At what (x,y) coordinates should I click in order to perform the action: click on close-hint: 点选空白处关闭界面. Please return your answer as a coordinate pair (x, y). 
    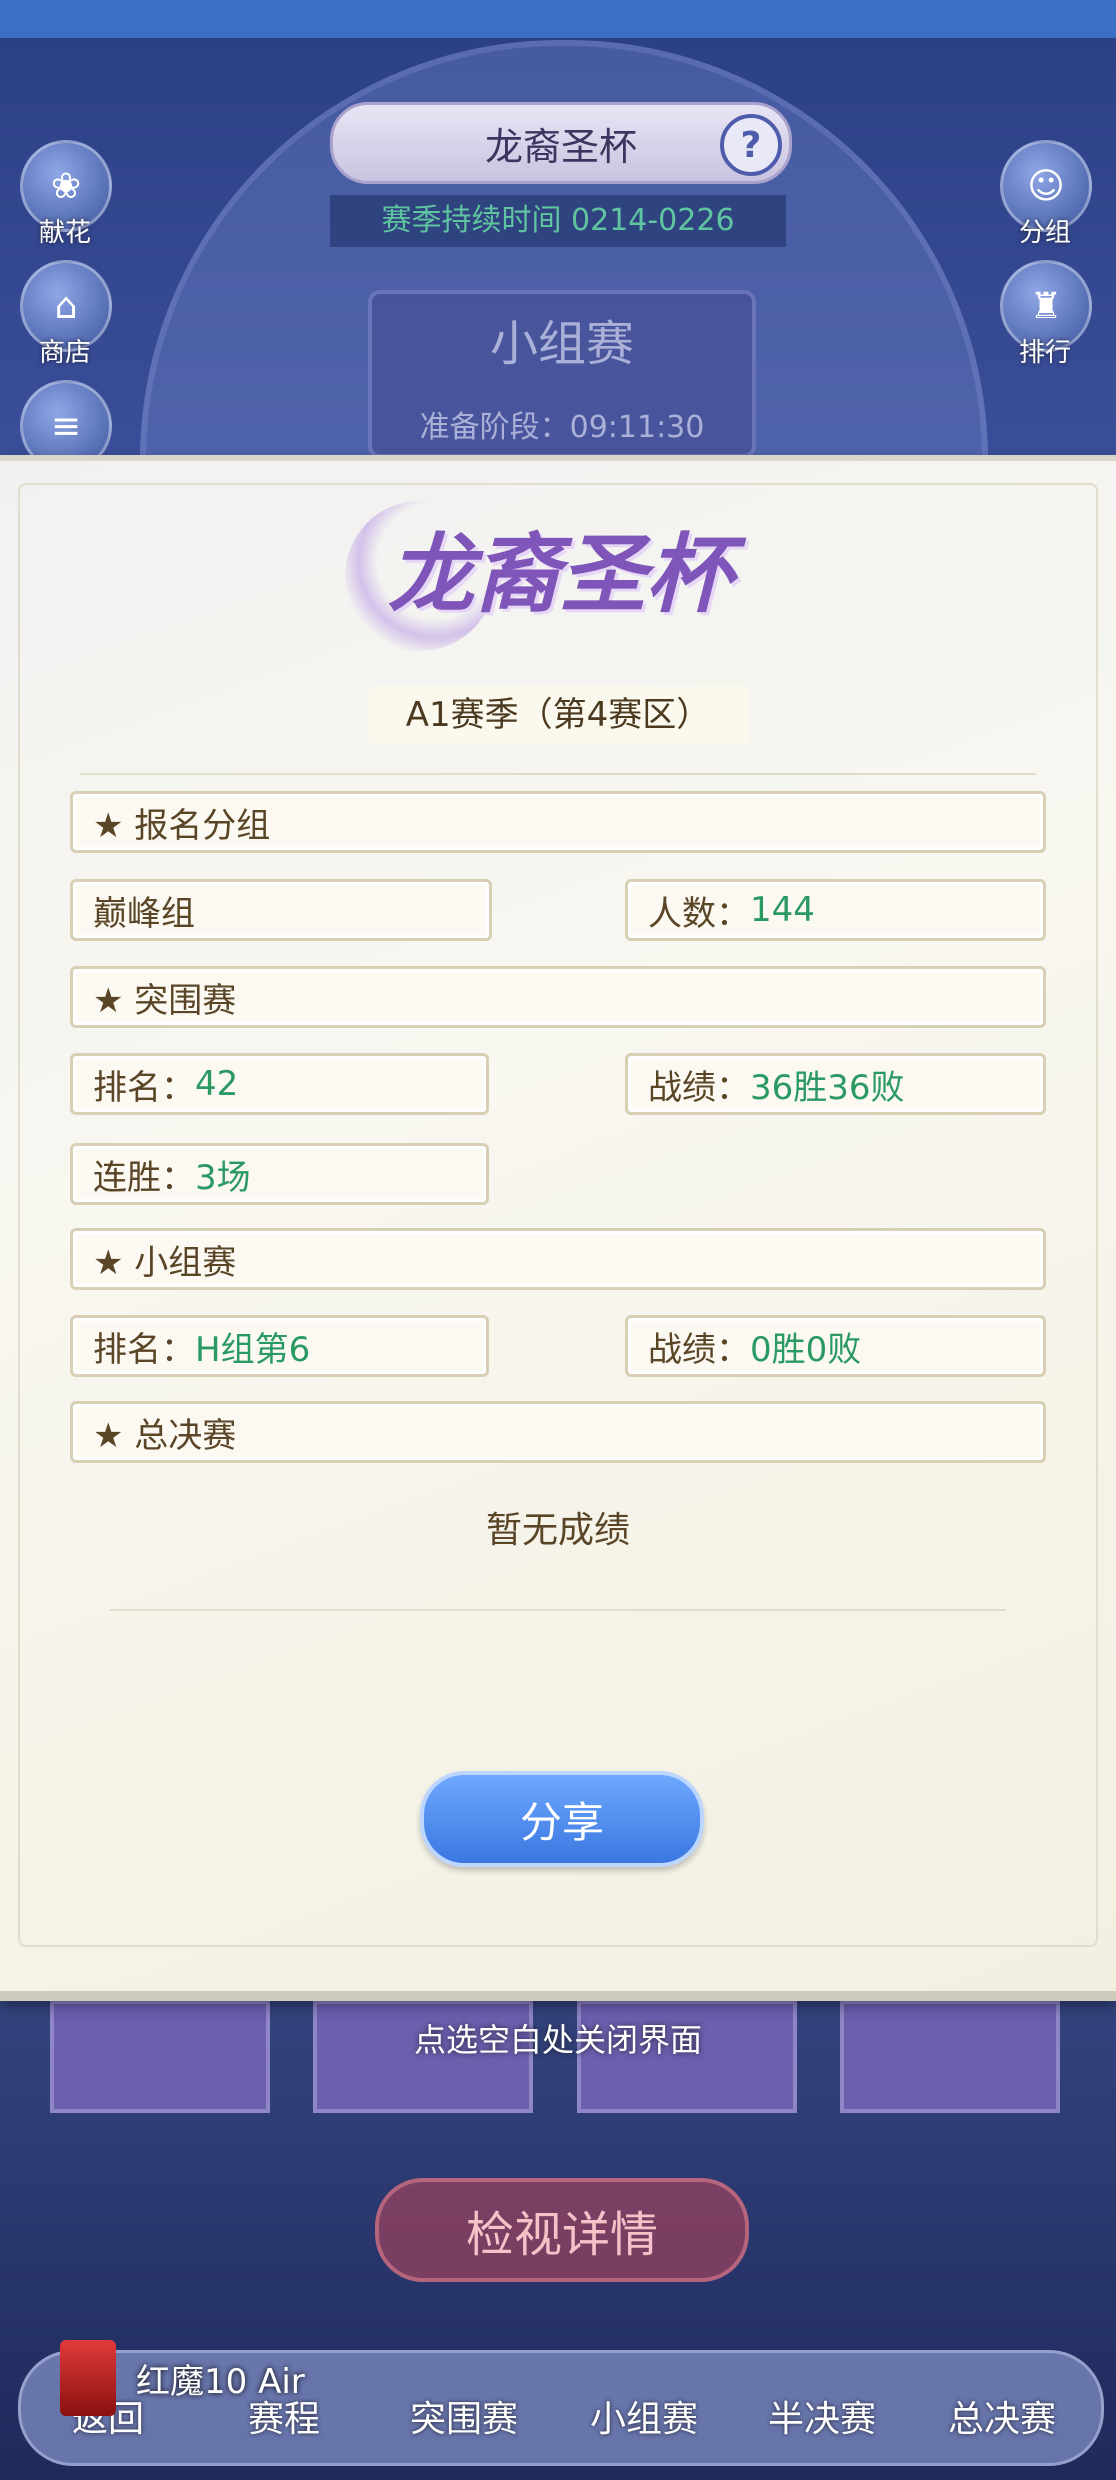
    Looking at the image, I should click on (558, 2038).